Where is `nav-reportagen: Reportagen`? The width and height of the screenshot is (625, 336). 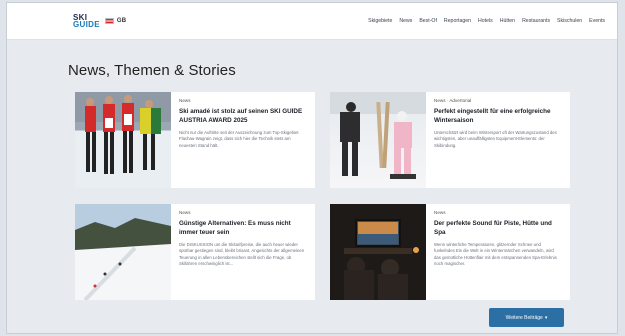 nav-reportagen: Reportagen is located at coordinates (457, 21).